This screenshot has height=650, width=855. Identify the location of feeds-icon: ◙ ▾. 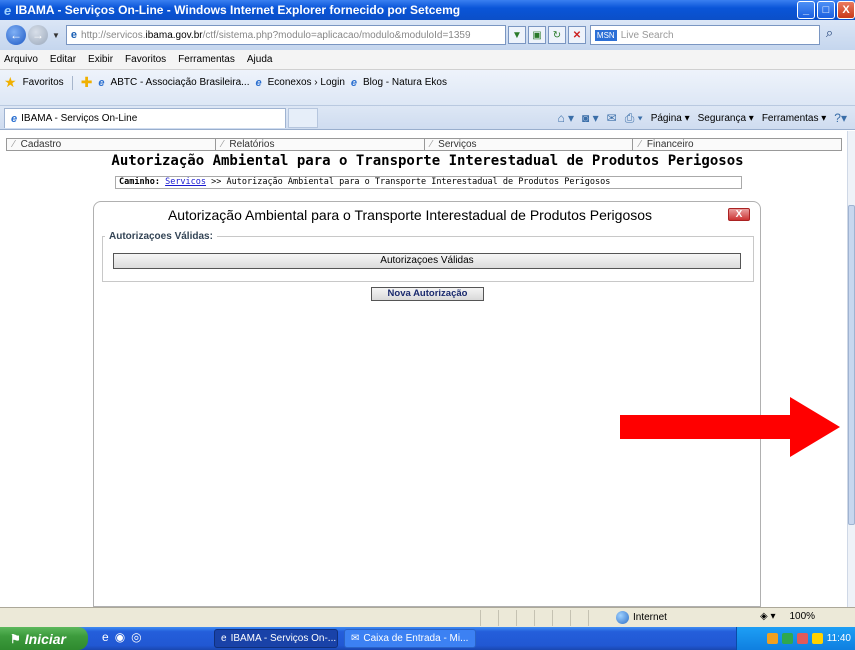
(590, 118).